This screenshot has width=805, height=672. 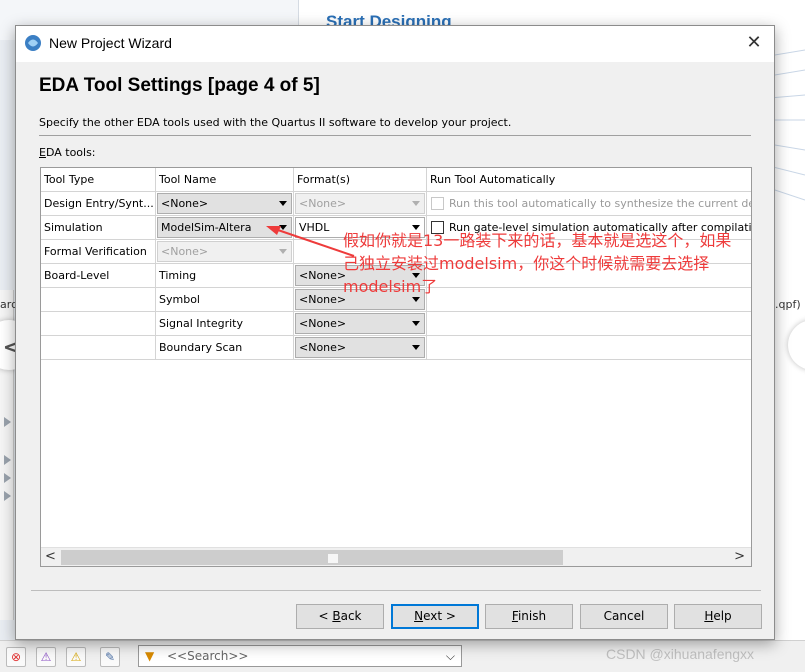 I want to click on annotation-line: modelsim了, so click(x=390, y=286).